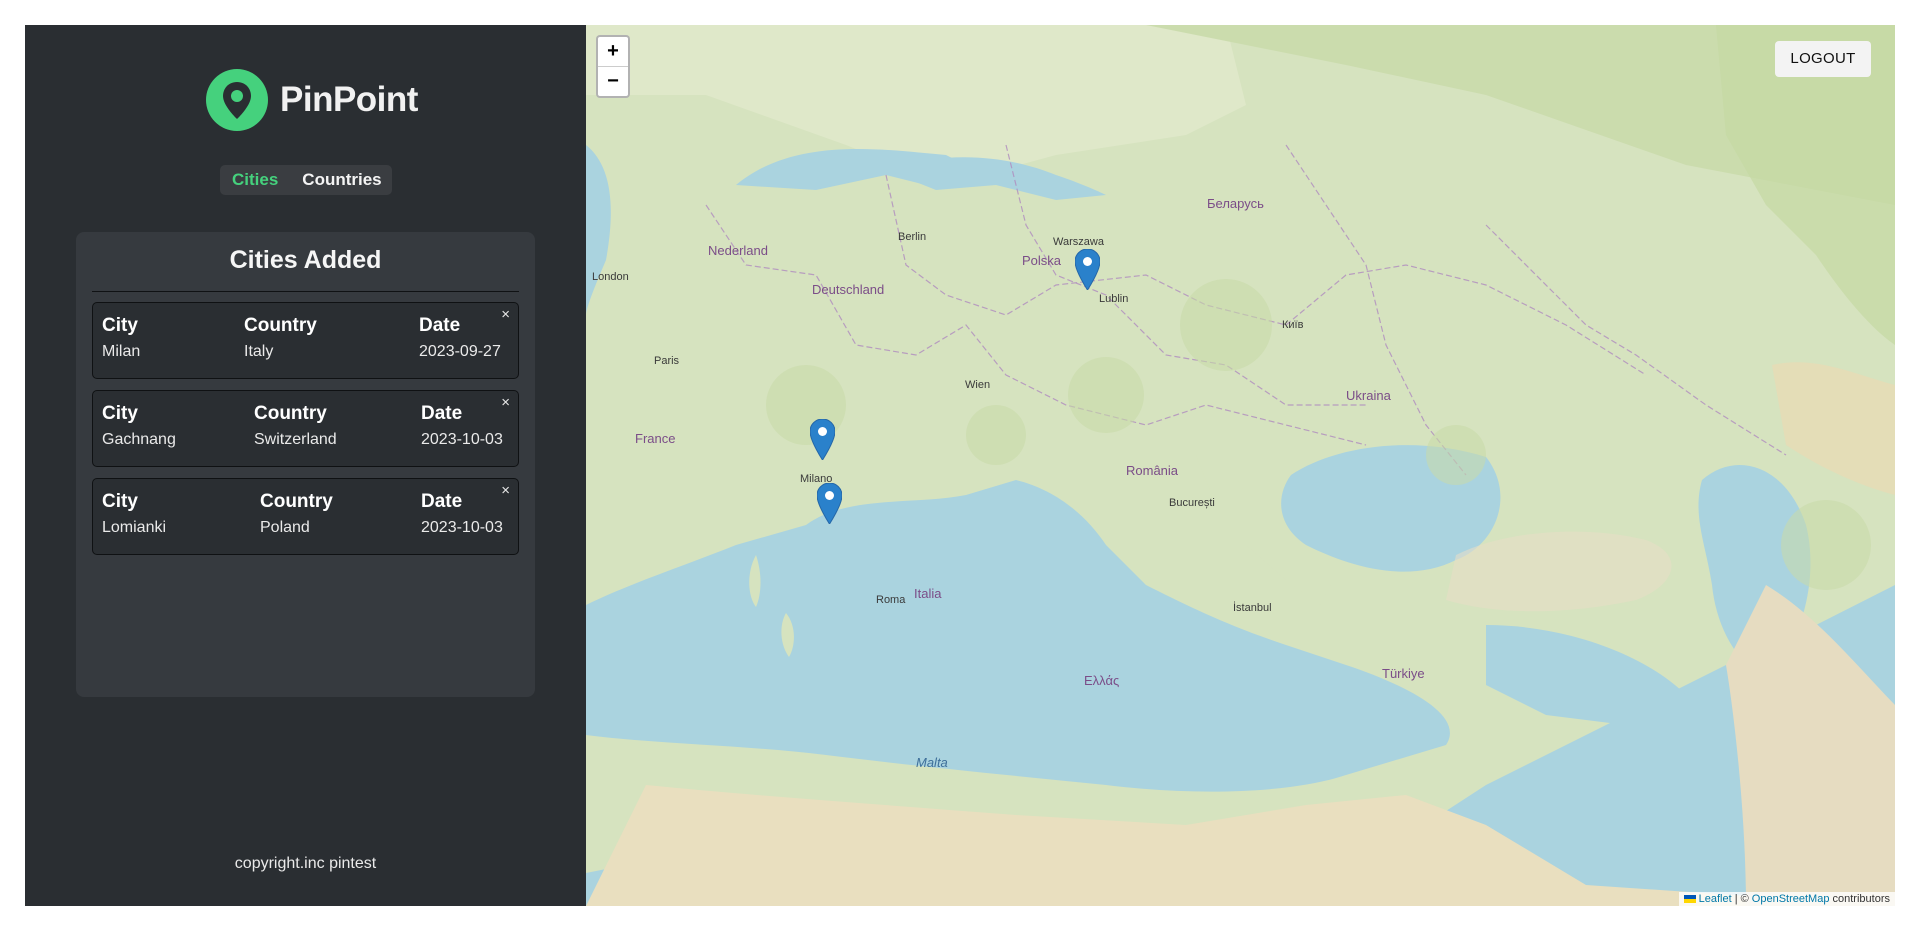  What do you see at coordinates (305, 291) in the screenshot?
I see `divider` at bounding box center [305, 291].